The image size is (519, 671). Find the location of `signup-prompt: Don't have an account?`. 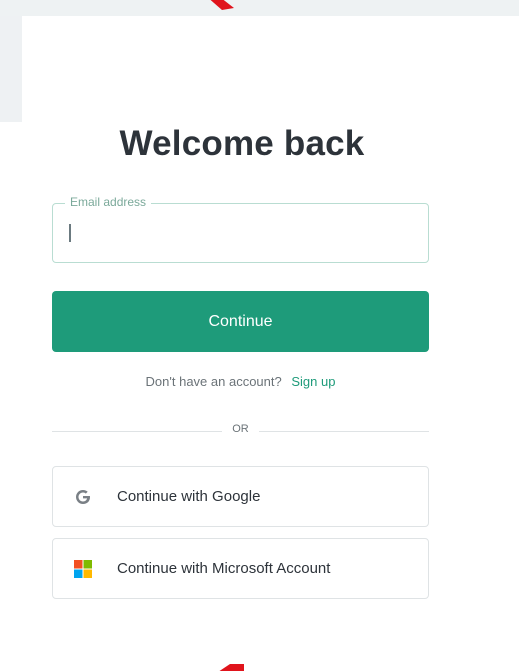

signup-prompt: Don't have an account? is located at coordinates (213, 381).